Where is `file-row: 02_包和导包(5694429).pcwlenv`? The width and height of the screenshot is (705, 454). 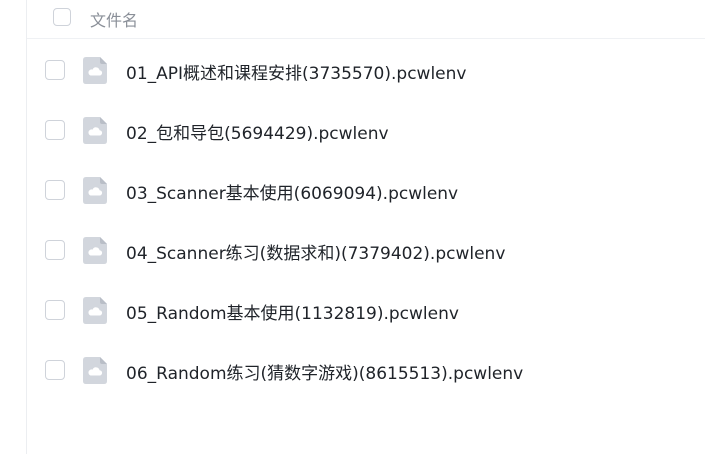
file-row: 02_包和导包(5694429).pcwlenv is located at coordinates (366, 130).